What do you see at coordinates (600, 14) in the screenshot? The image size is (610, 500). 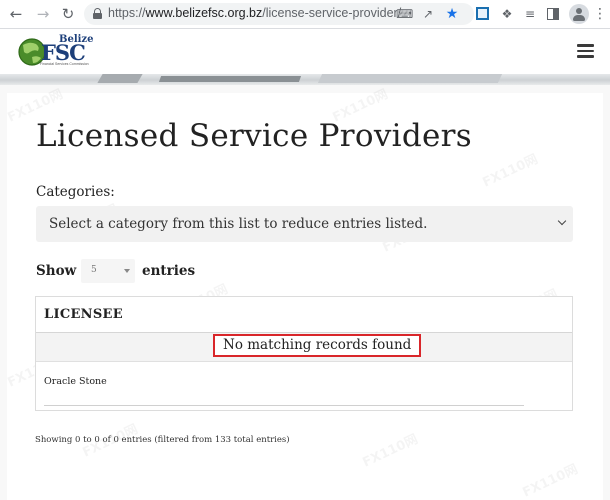 I see `kebab-menu-icon: ⋮` at bounding box center [600, 14].